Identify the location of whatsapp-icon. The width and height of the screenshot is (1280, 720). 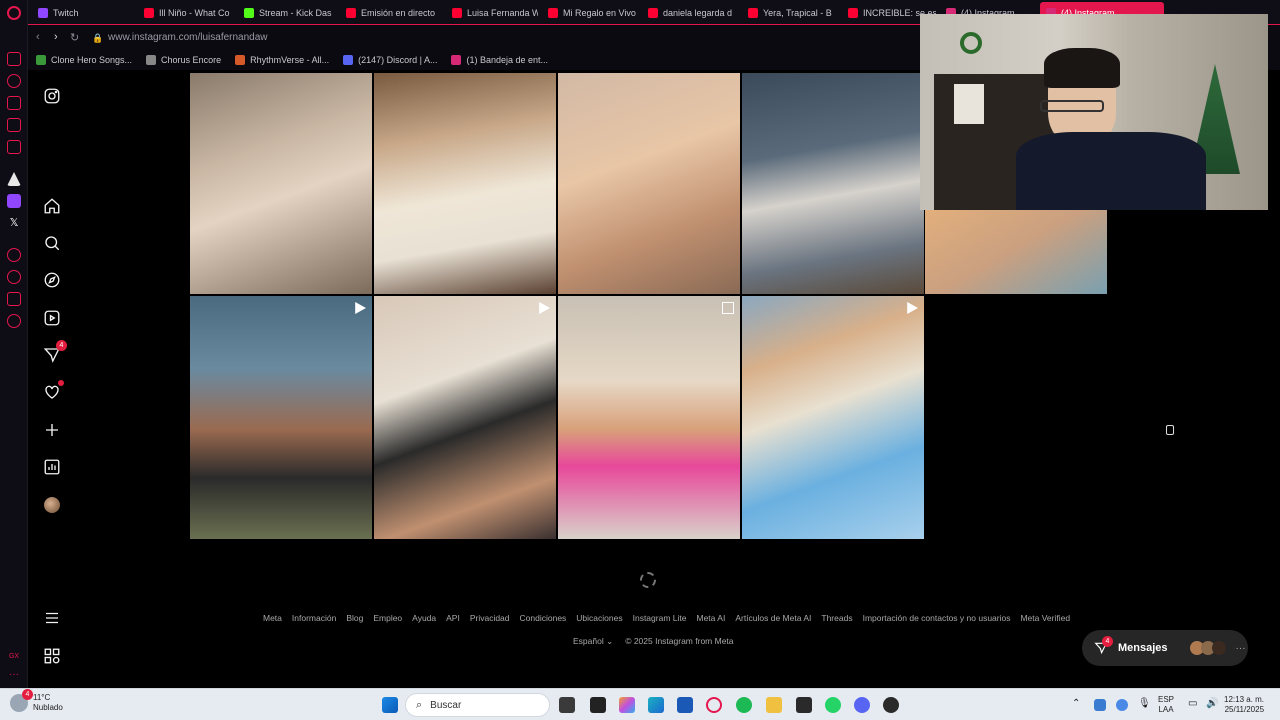
(833, 705).